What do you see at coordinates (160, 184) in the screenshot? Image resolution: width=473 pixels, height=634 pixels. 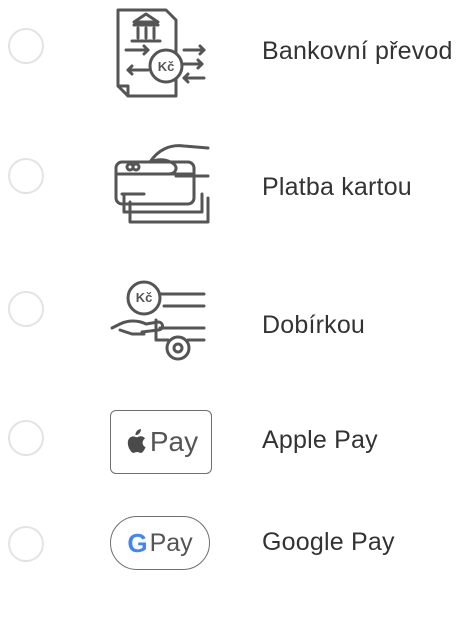 I see `card-payment-icon` at bounding box center [160, 184].